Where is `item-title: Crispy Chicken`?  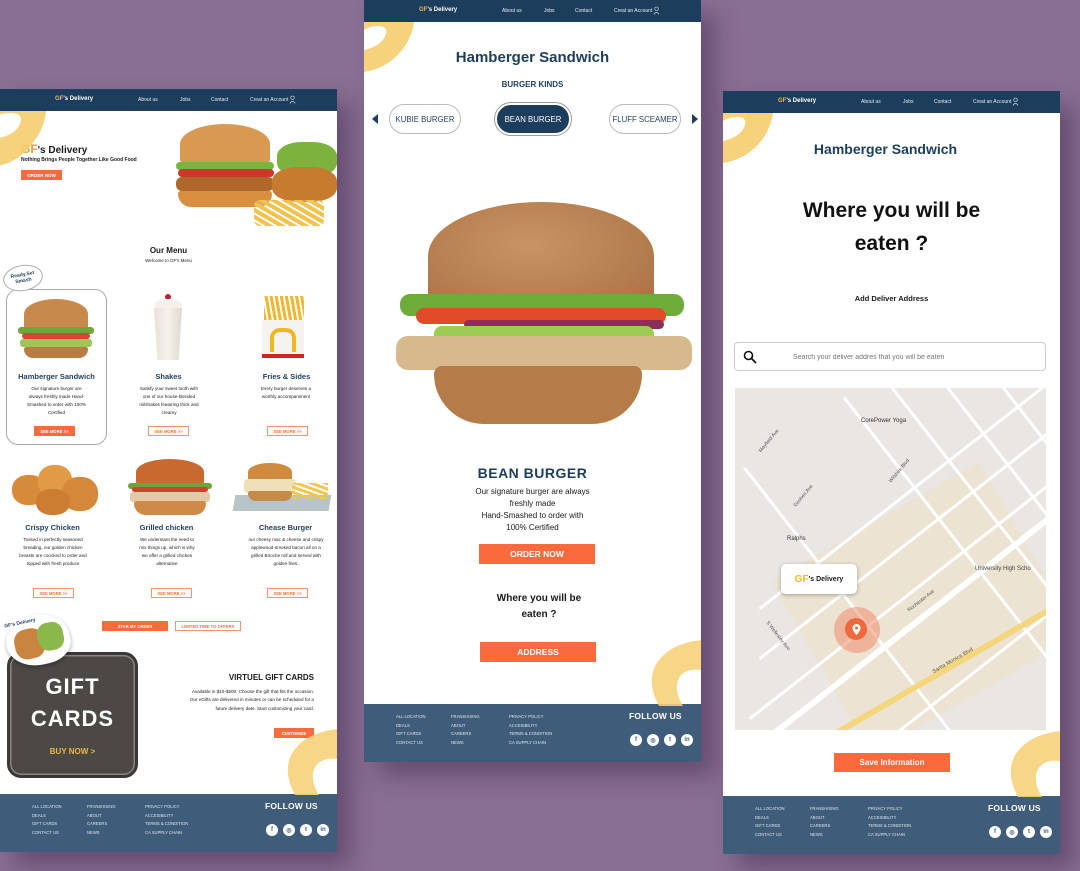 item-title: Crispy Chicken is located at coordinates (52, 527).